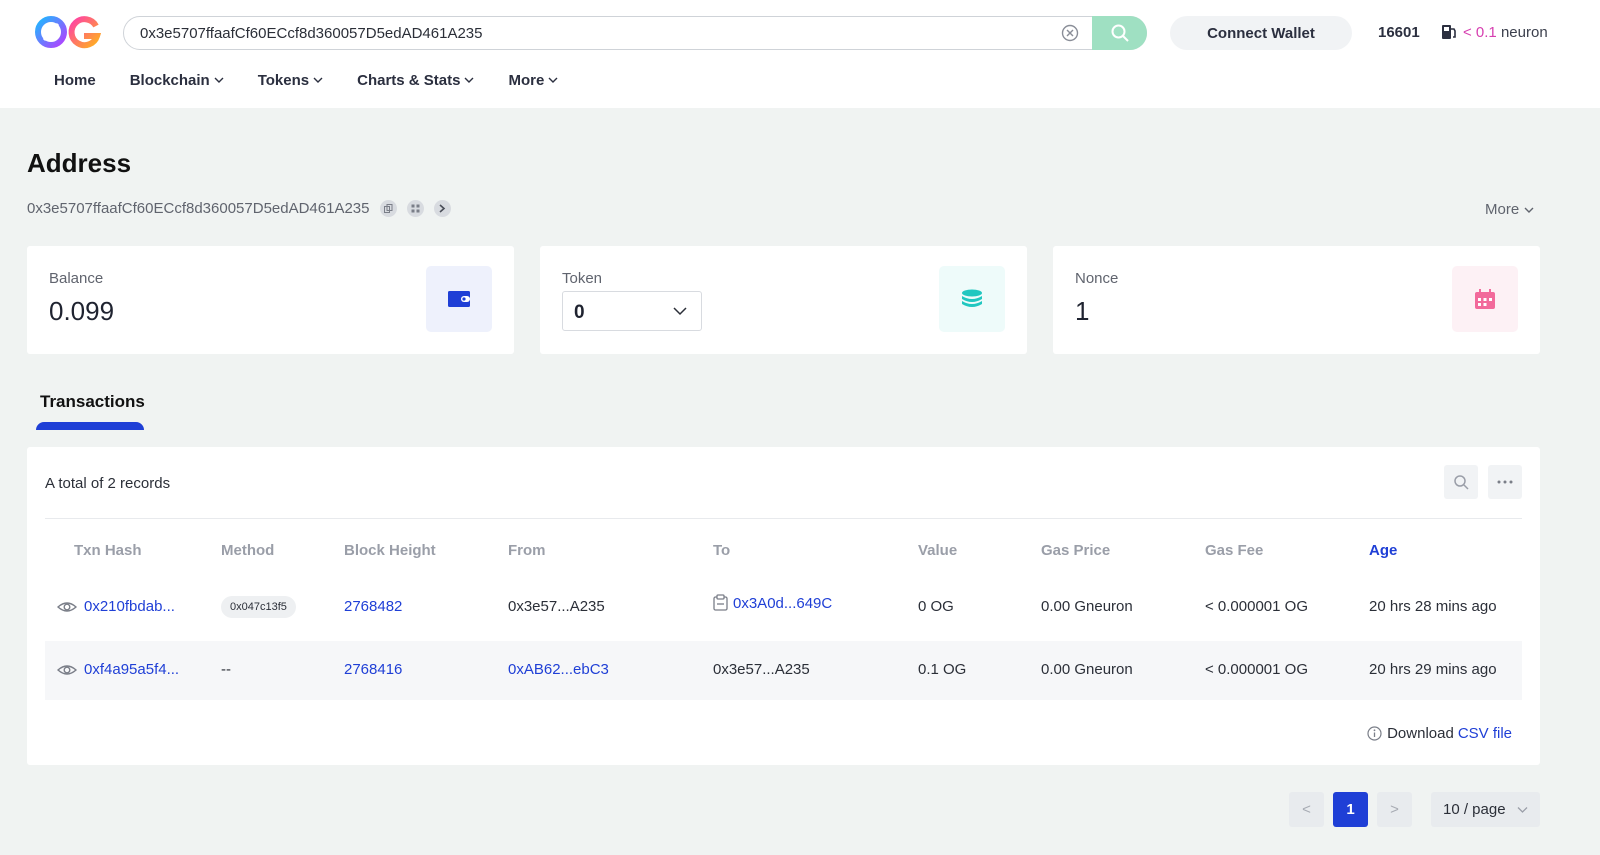 The image size is (1600, 855). Describe the element at coordinates (79, 163) in the screenshot. I see `page-title: Address` at that location.